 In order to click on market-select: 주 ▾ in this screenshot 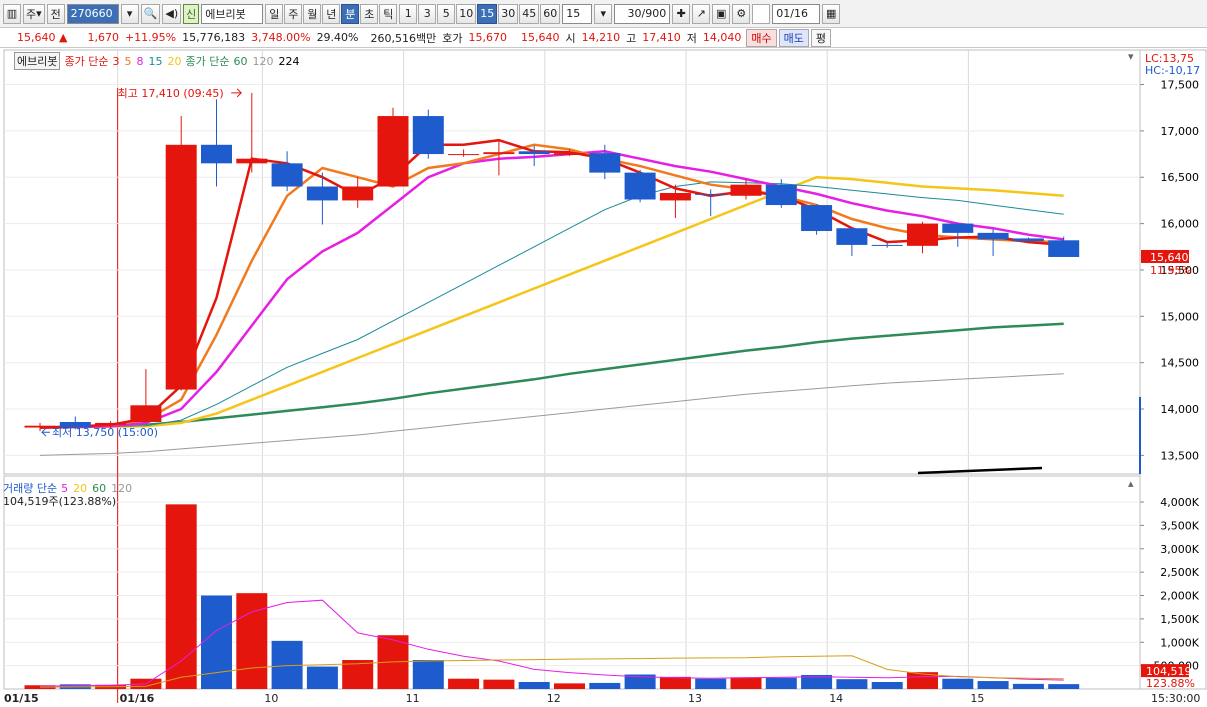, I will do `click(34, 13)`.